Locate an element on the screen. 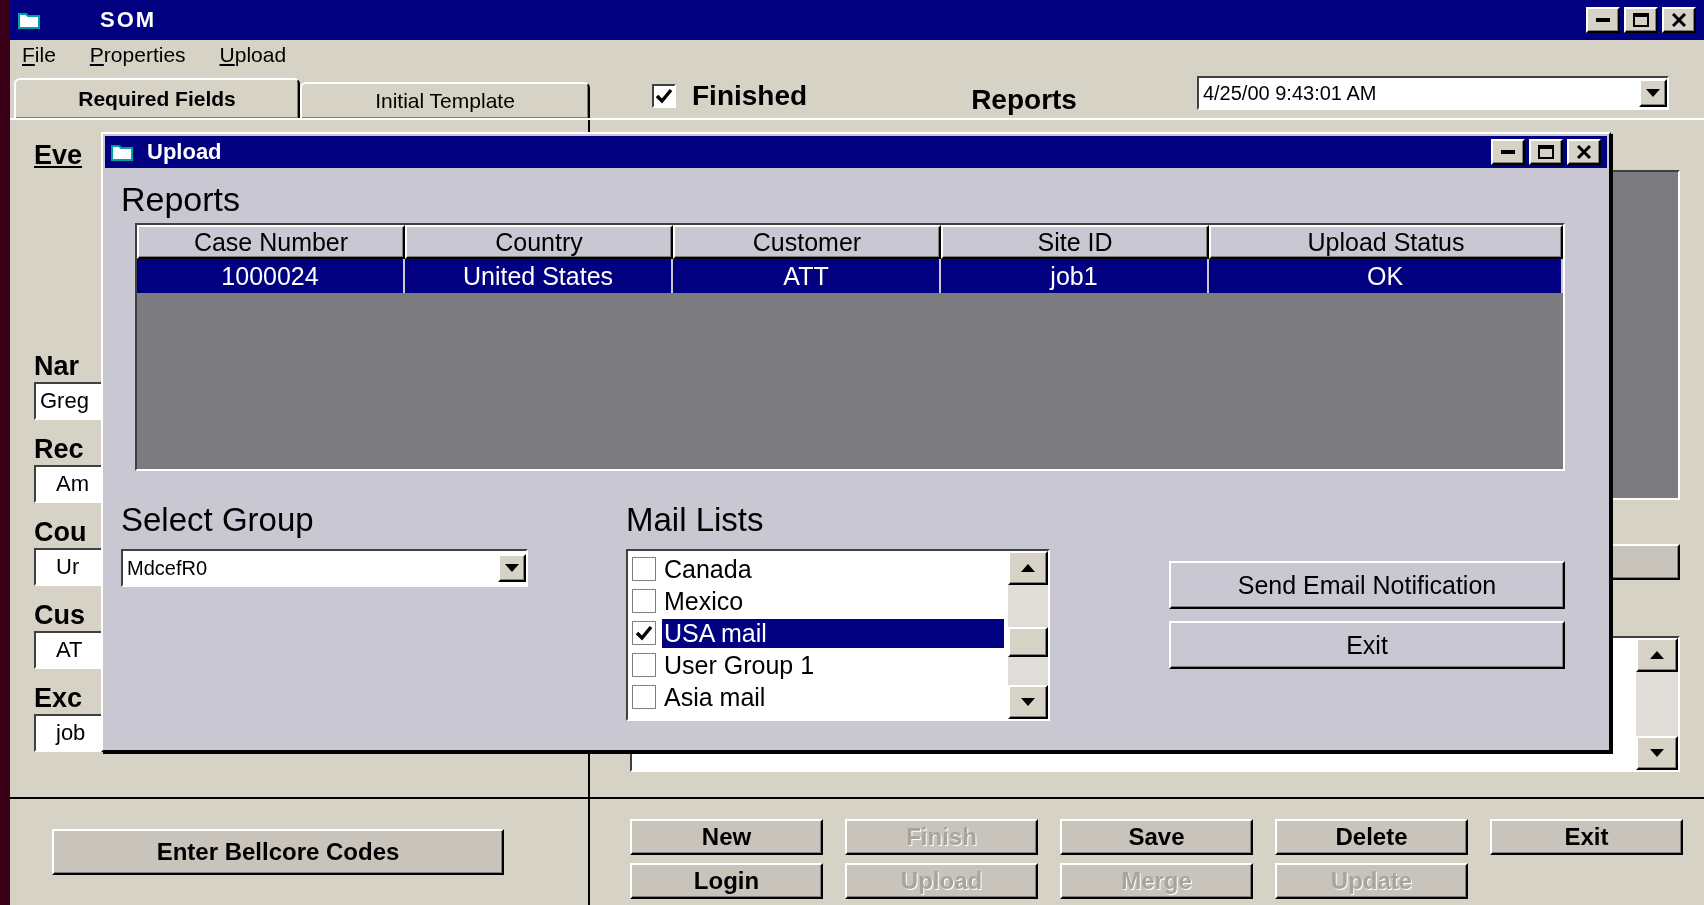  finished-checkbox is located at coordinates (664, 96).